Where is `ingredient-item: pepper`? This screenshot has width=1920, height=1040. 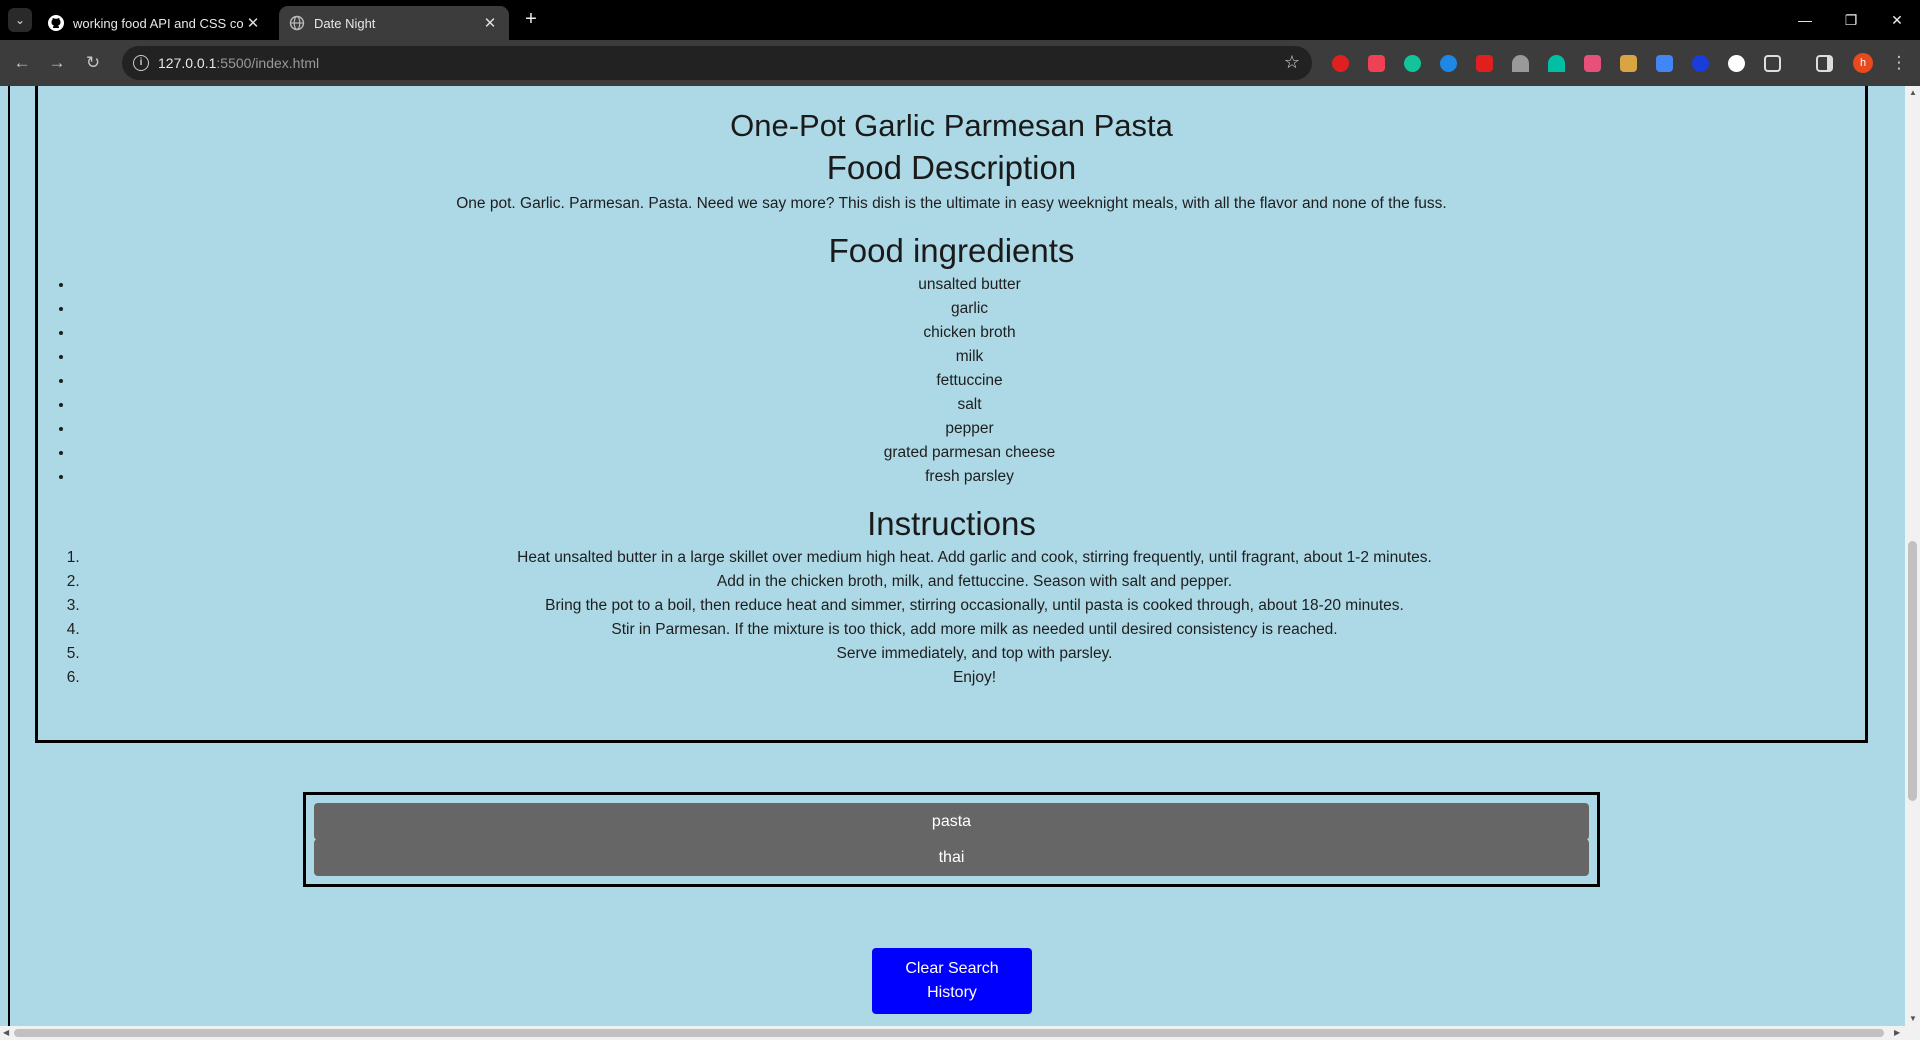
ingredient-item: pepper is located at coordinates (969, 429).